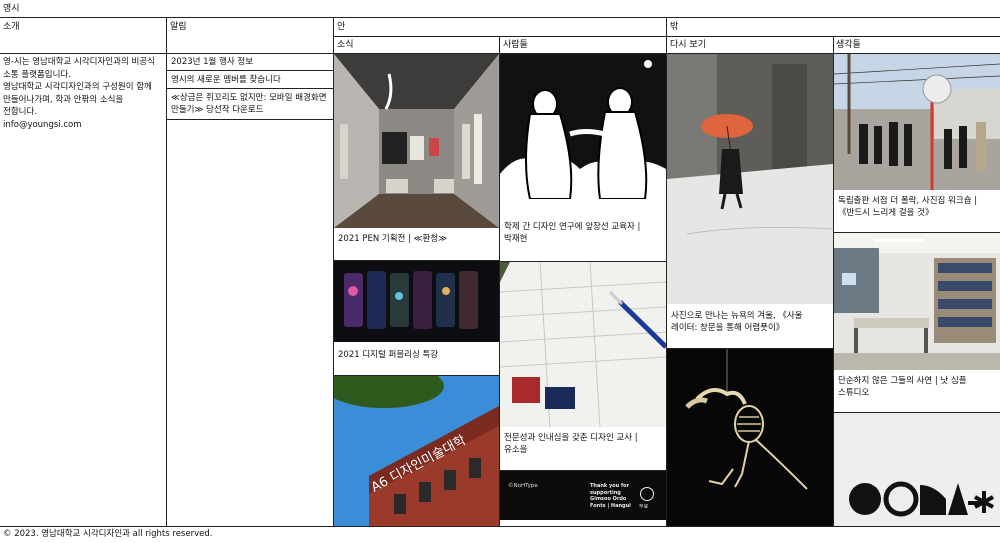 The width and height of the screenshot is (1000, 543). Describe the element at coordinates (886, 213) in the screenshot. I see `thoughts-title-line: 《반드시 느리게 걸을 것》` at that location.